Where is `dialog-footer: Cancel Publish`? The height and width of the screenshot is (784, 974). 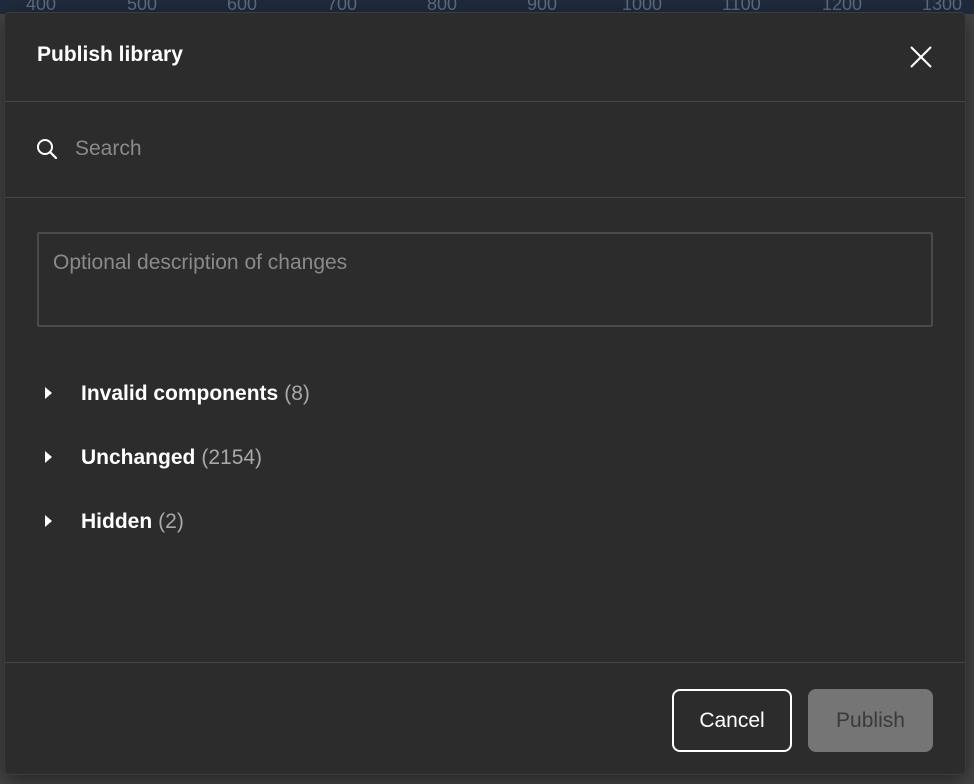
dialog-footer: Cancel Publish is located at coordinates (485, 718).